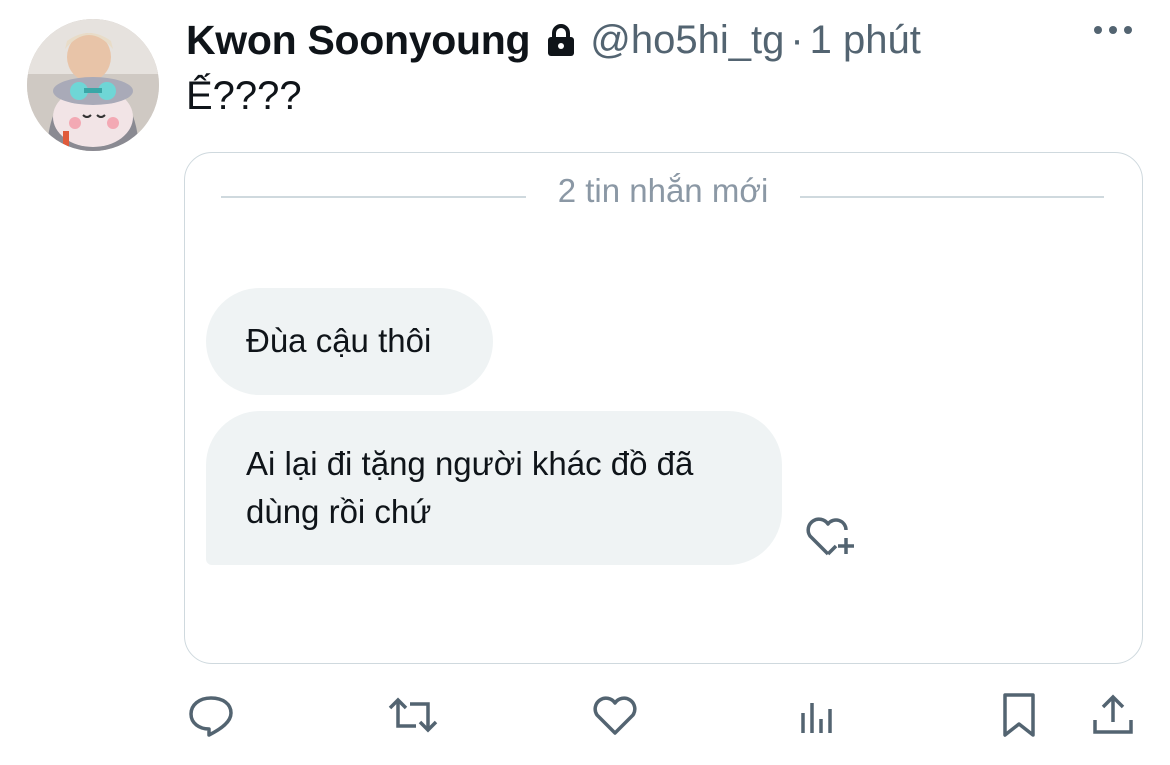 The height and width of the screenshot is (765, 1170). I want to click on more-icon, so click(1113, 30).